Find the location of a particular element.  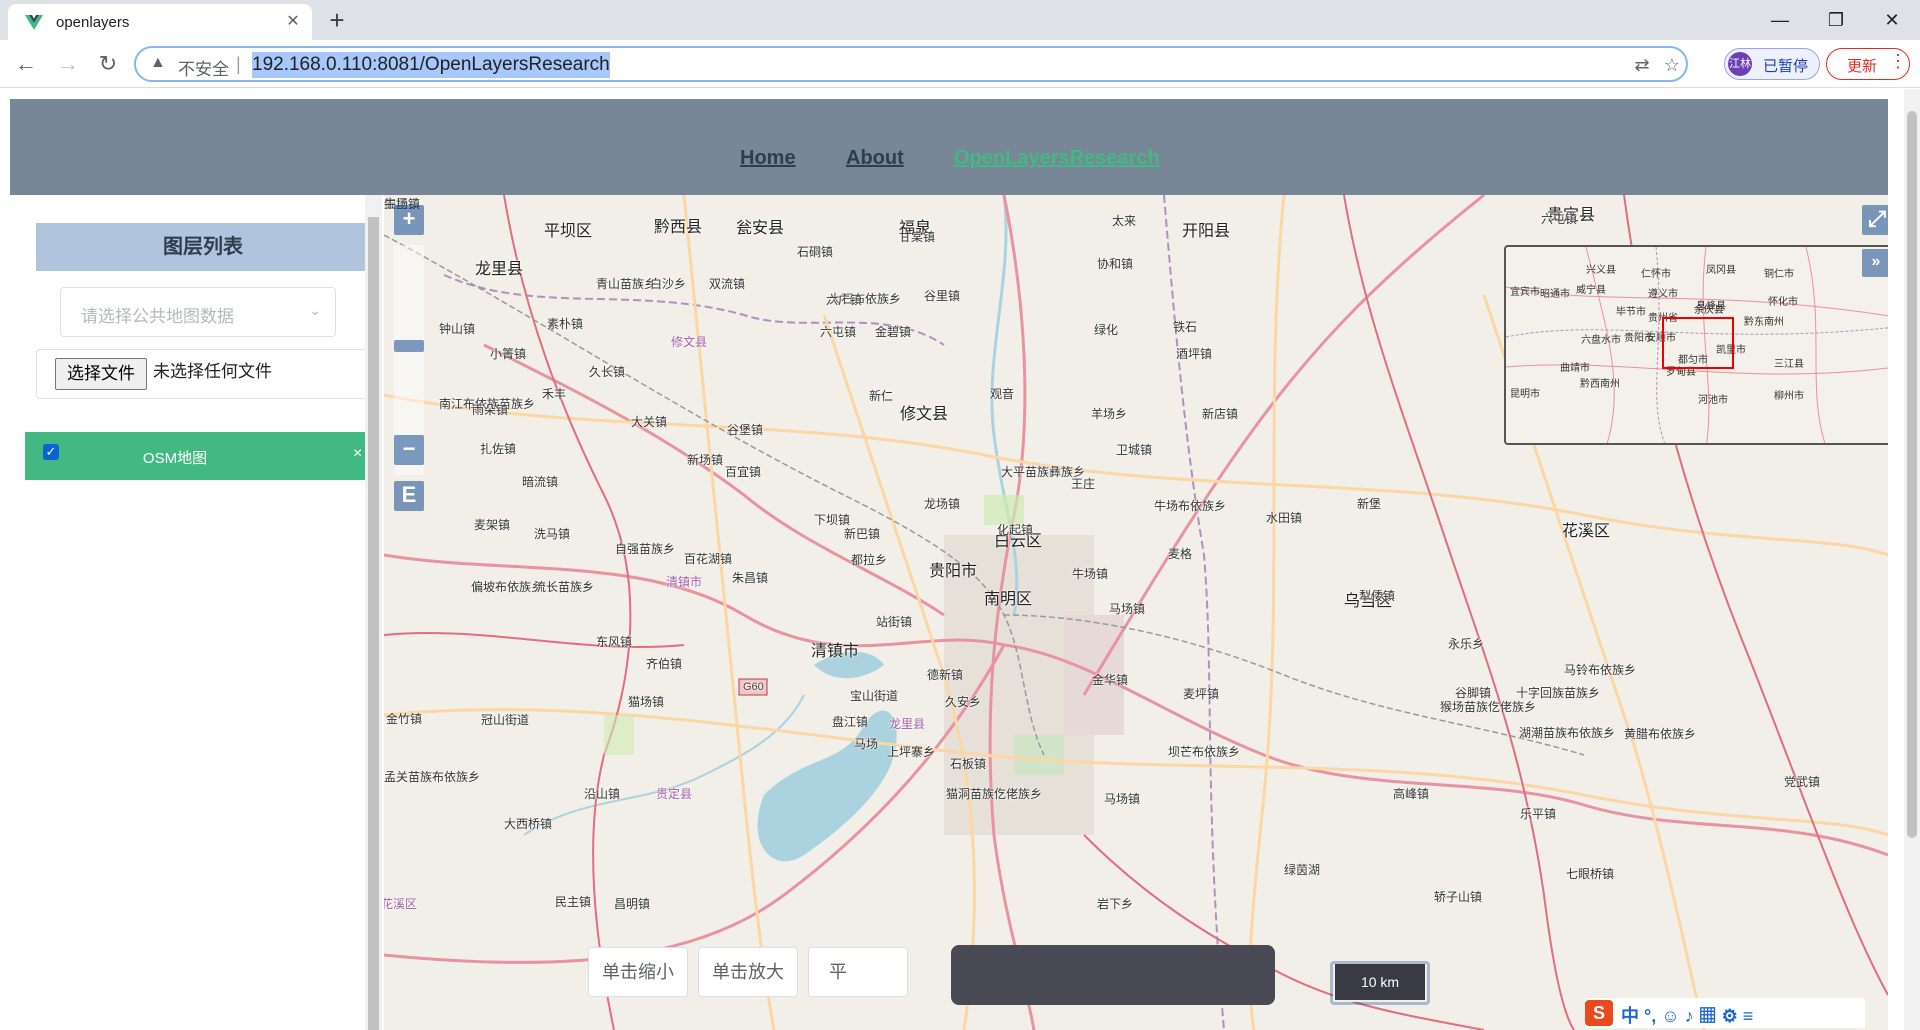

overview-place-label: 宜宾市 is located at coordinates (1525, 292).